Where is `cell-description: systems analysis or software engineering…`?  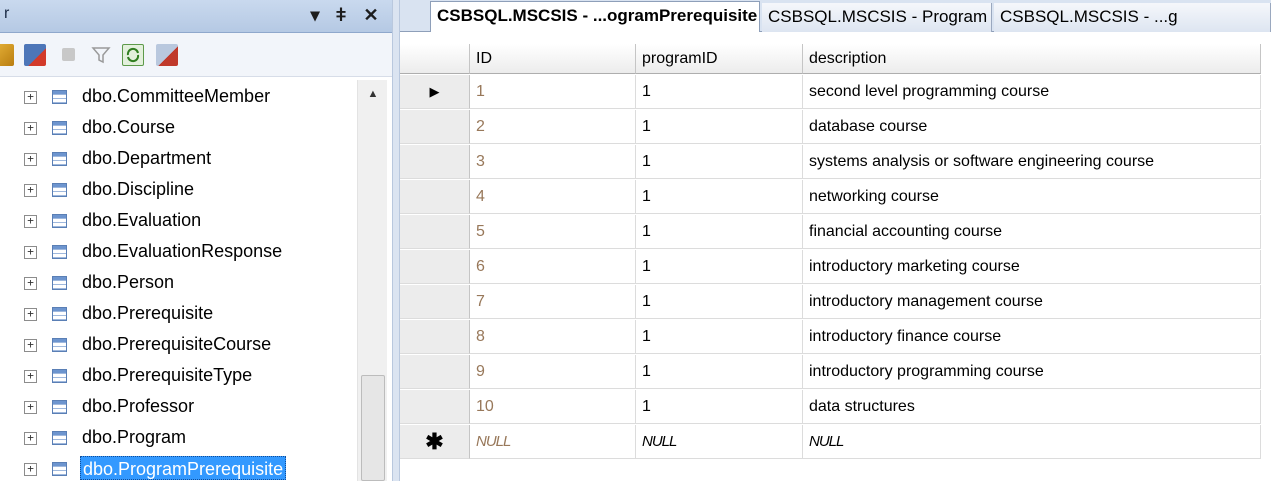
cell-description: systems analysis or software engineering… is located at coordinates (1032, 162).